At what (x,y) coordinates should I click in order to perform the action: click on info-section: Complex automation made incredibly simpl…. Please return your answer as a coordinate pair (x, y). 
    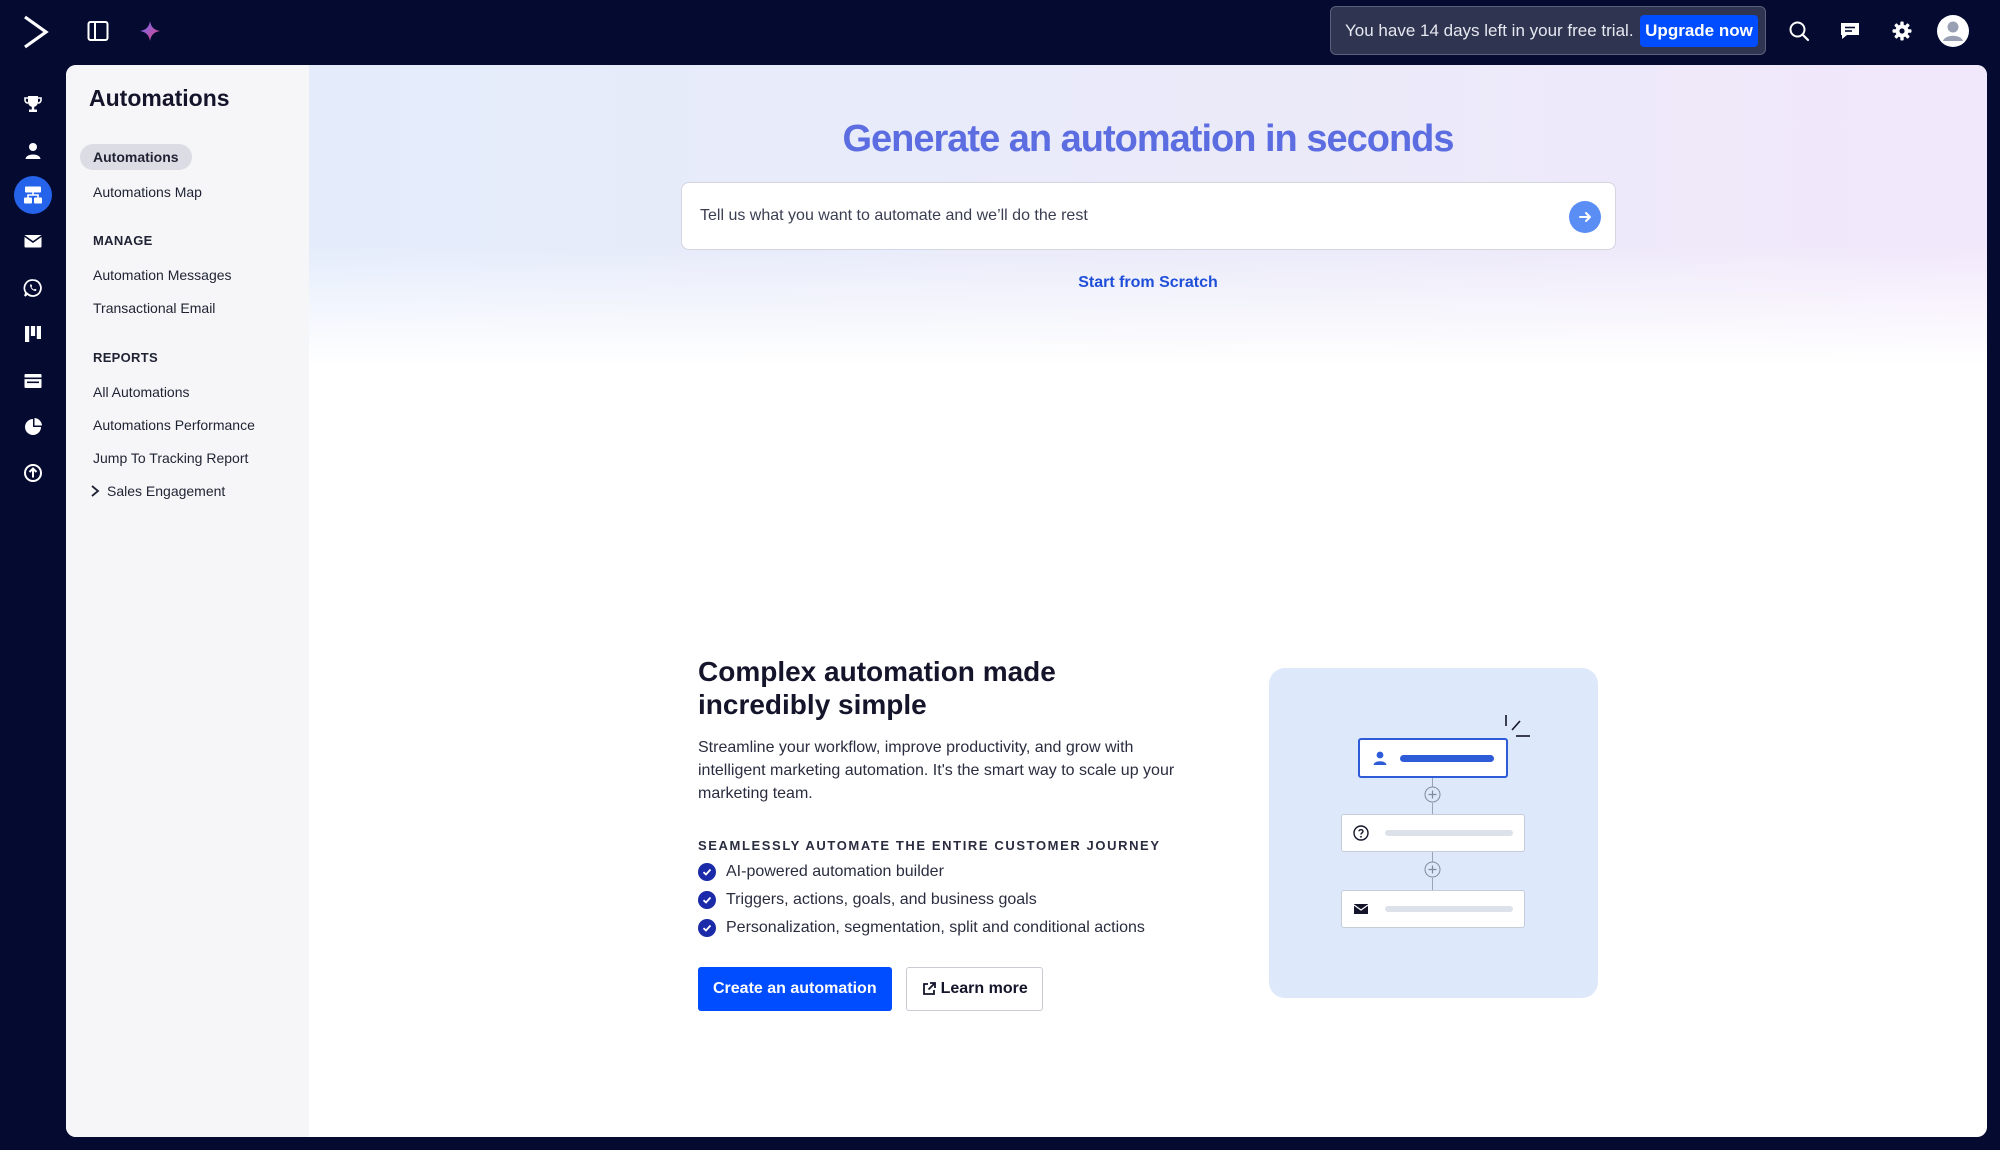
    Looking at the image, I should click on (943, 833).